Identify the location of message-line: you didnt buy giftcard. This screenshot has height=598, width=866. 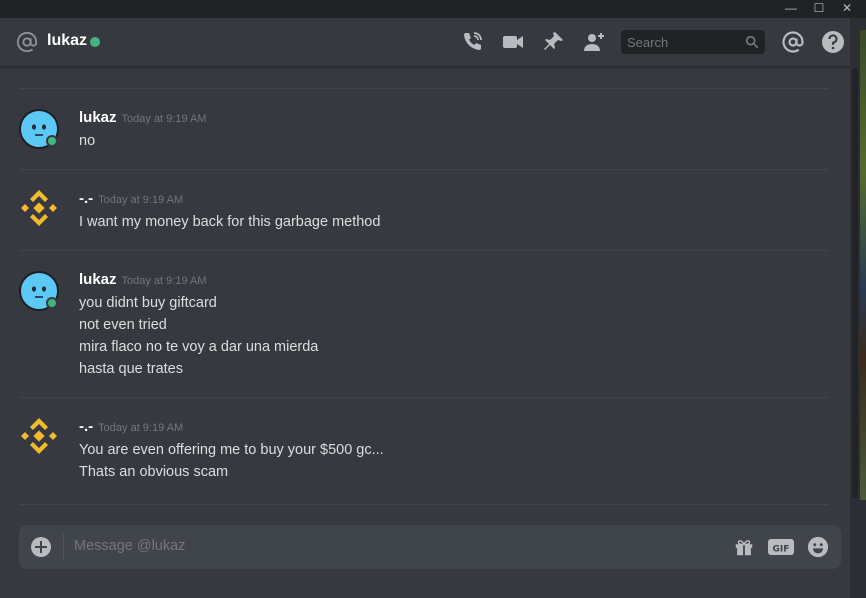
(148, 303).